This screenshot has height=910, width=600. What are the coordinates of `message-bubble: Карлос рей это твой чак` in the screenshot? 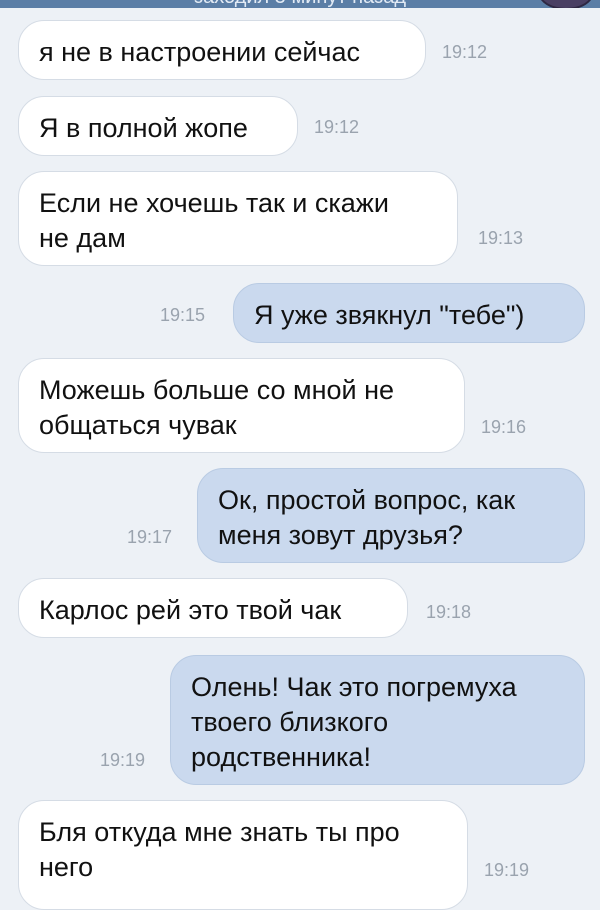 It's located at (213, 608).